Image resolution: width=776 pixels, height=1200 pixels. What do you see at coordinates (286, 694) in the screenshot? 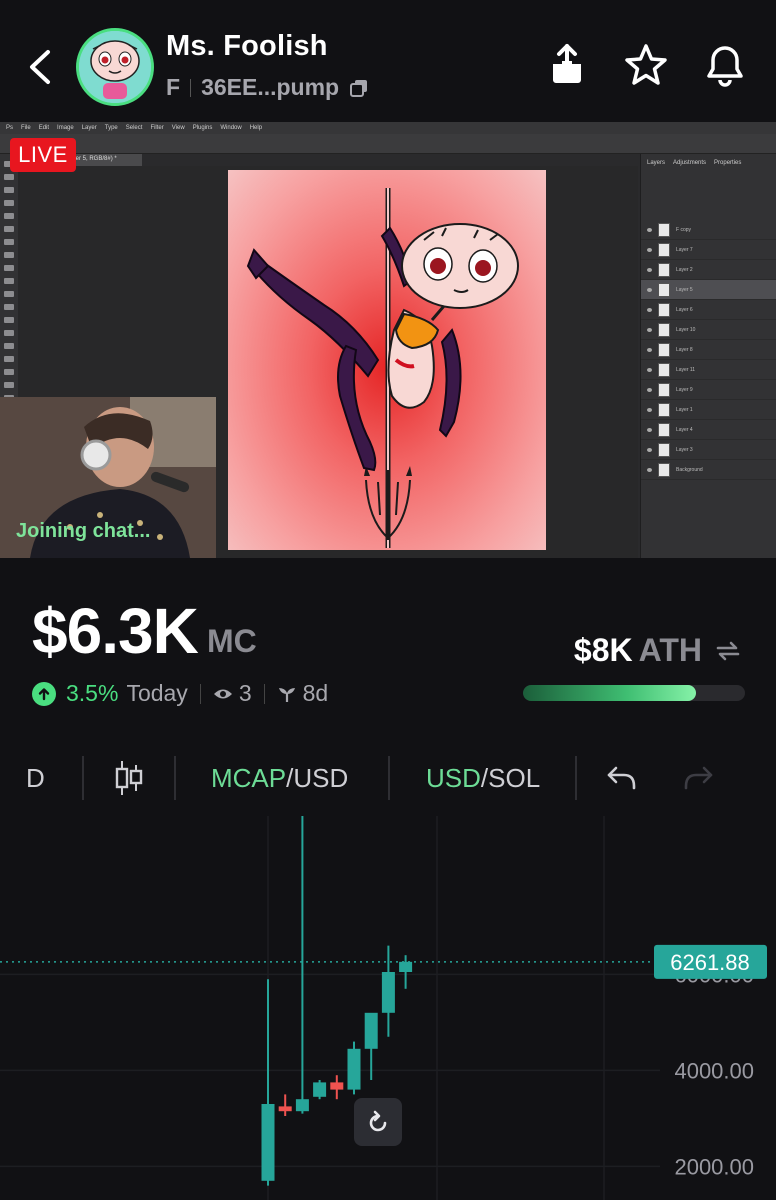
I see `sprout-icon` at bounding box center [286, 694].